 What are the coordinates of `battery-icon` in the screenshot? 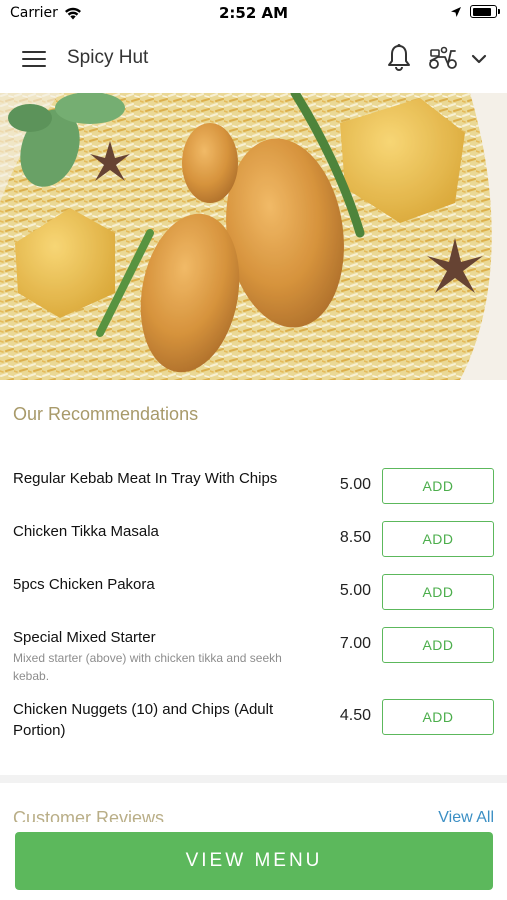 It's located at (485, 11).